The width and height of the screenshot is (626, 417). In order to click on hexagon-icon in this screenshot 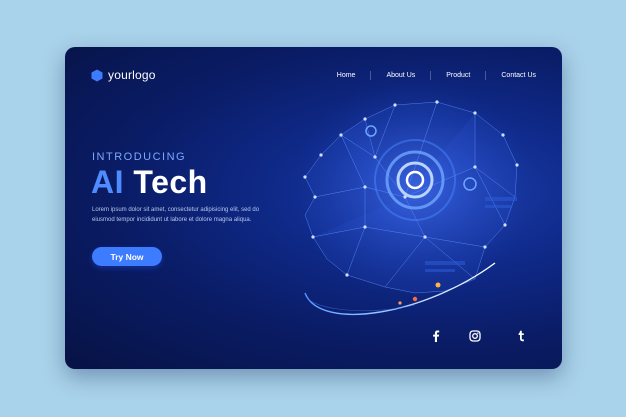, I will do `click(97, 75)`.